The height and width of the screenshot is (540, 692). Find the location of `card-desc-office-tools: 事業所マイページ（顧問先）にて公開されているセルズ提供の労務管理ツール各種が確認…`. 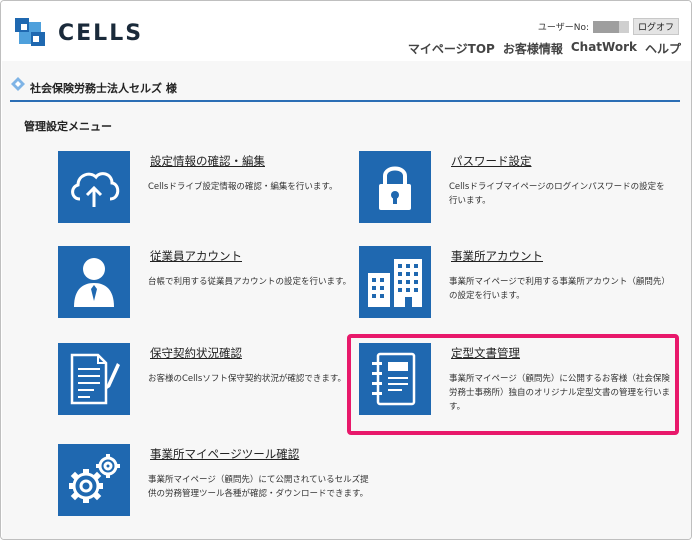

card-desc-office-tools: 事業所マイページ（顧問先）にて公開されているセルズ提供の労務管理ツール各種が確認… is located at coordinates (258, 487).